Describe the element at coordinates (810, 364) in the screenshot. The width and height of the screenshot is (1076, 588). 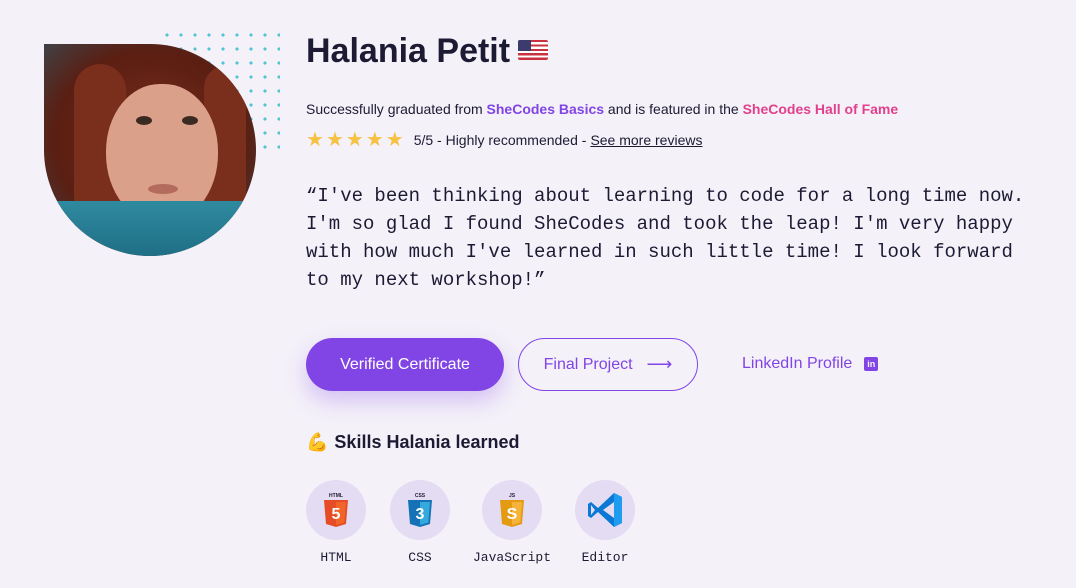
I see `linkedin-profile-link: LinkedIn Profile in` at that location.